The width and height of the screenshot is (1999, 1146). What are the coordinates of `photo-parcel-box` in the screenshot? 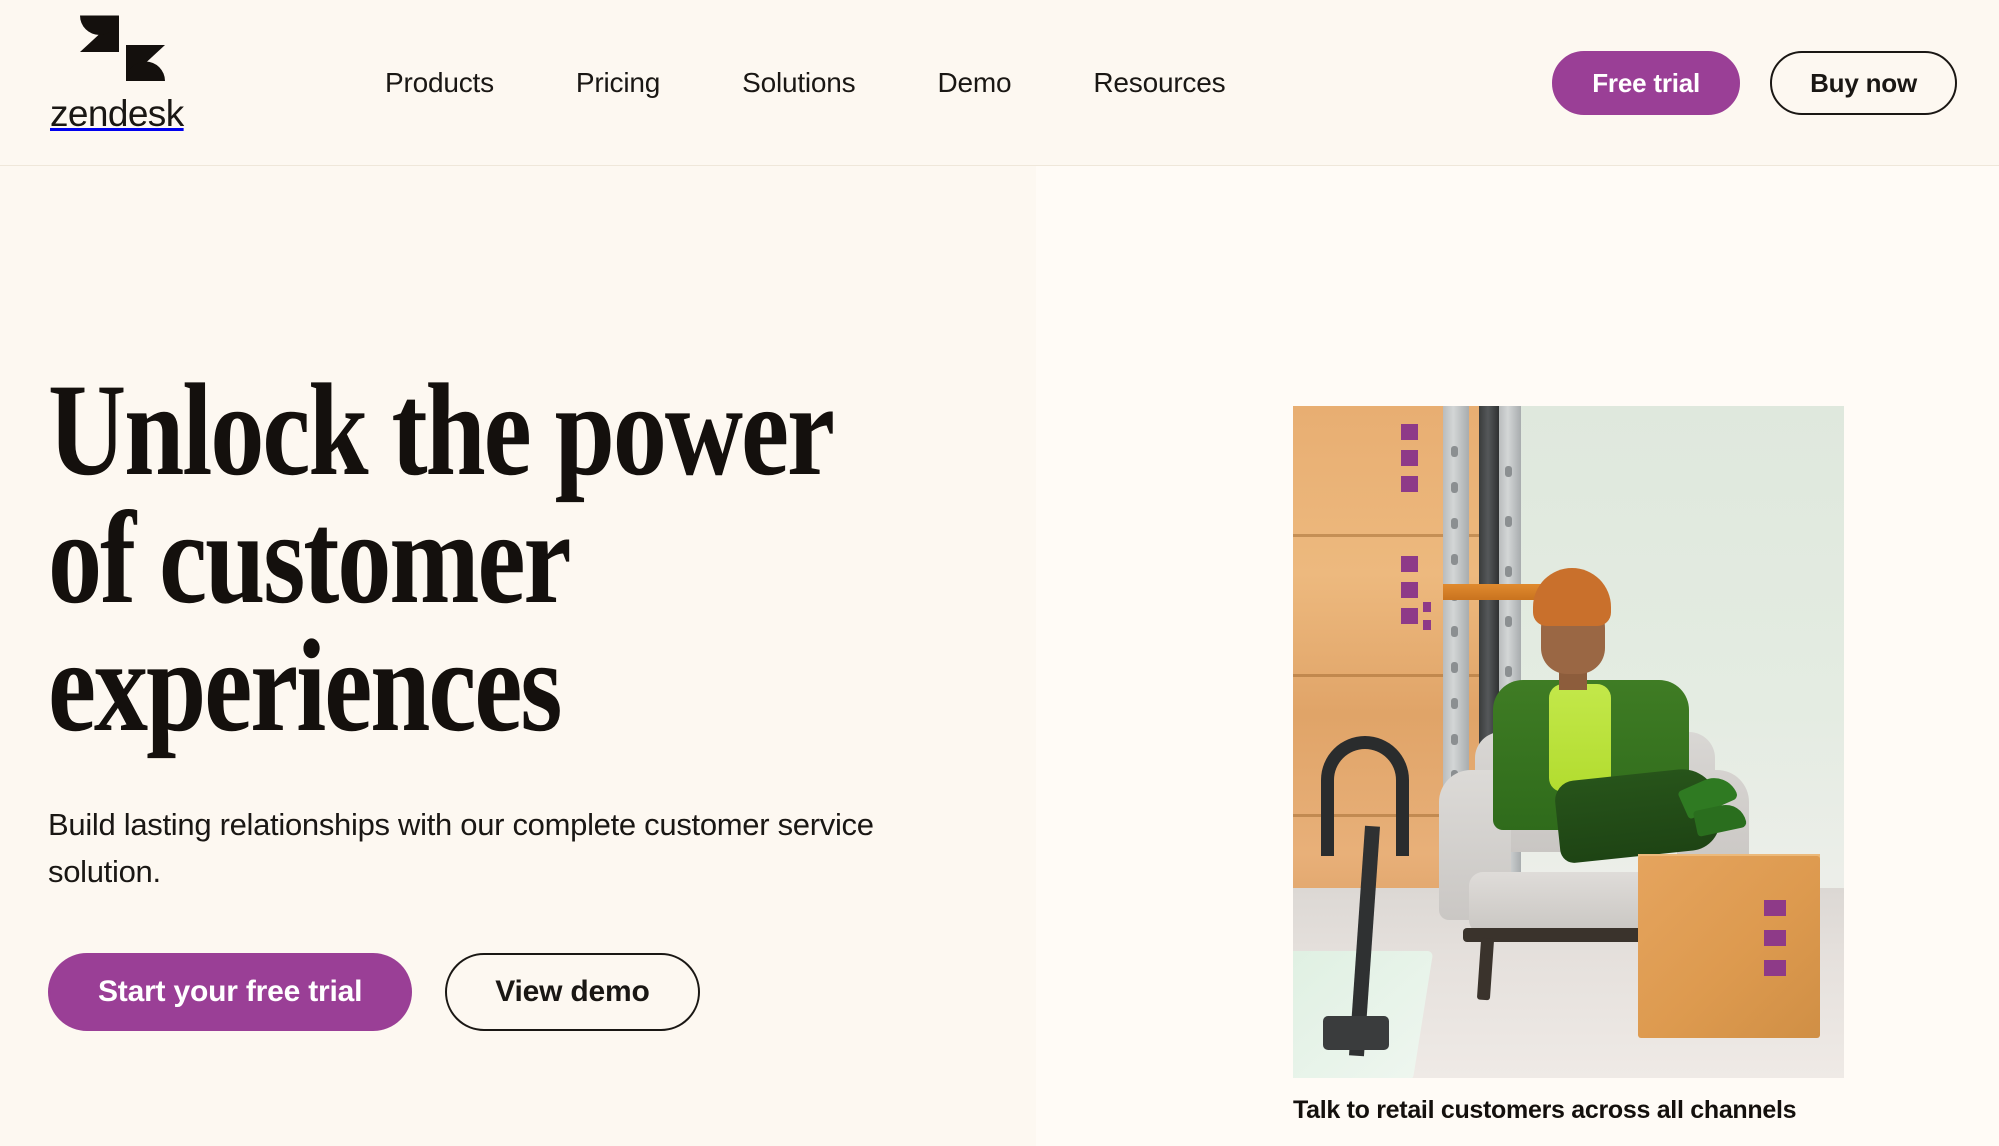 It's located at (1729, 947).